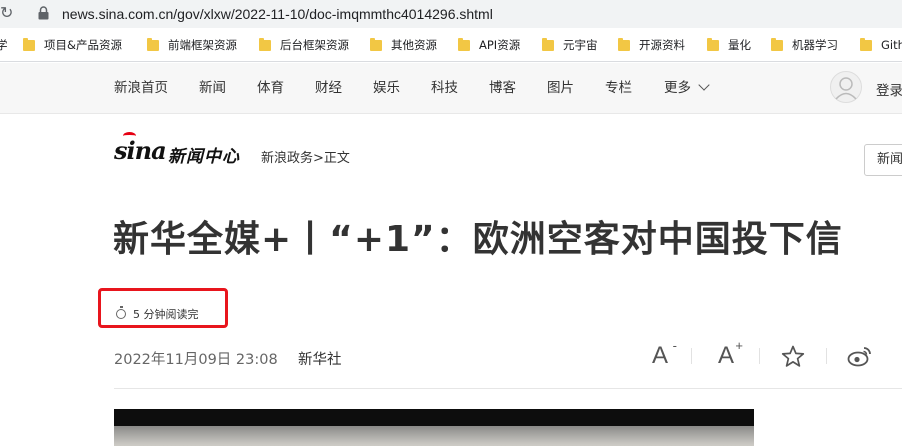 The height and width of the screenshot is (446, 902). Describe the element at coordinates (328, 88) in the screenshot. I see `nav-item-finance: 财经` at that location.